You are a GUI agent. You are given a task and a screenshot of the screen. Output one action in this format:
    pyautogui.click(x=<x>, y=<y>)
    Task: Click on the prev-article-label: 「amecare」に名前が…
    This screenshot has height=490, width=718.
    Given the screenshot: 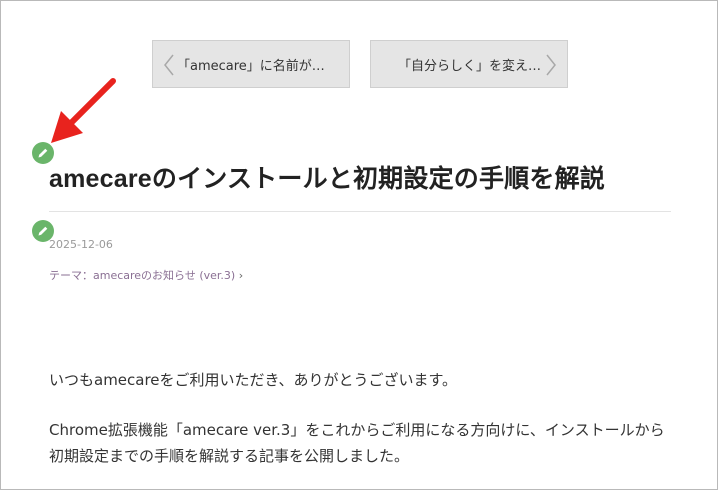 What is the action you would take?
    pyautogui.click(x=251, y=66)
    